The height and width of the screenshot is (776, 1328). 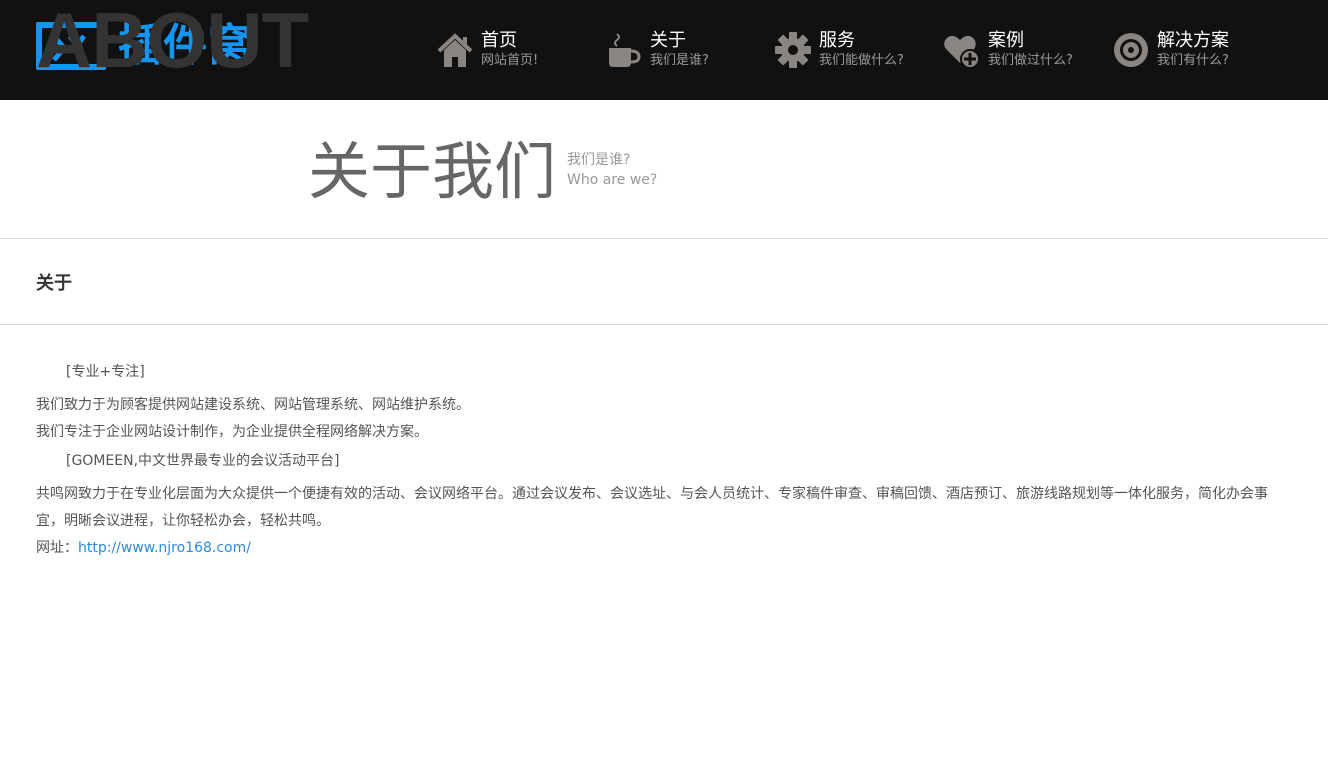 What do you see at coordinates (105, 372) in the screenshot?
I see `content-heading: [专业+专注]` at bounding box center [105, 372].